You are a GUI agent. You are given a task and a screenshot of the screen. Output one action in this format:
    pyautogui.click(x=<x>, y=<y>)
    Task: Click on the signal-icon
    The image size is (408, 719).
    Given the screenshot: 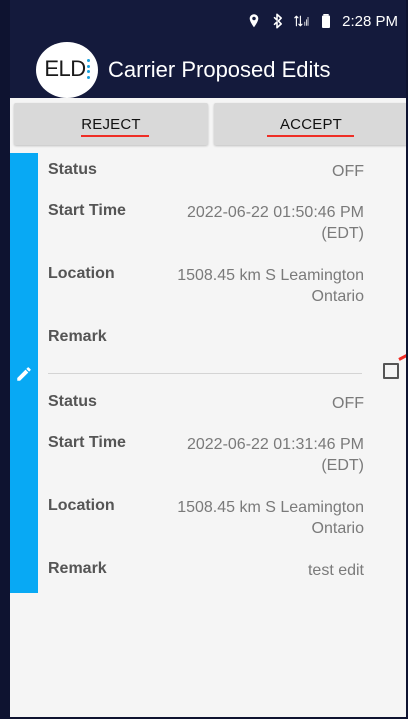 What is the action you would take?
    pyautogui.click(x=302, y=21)
    